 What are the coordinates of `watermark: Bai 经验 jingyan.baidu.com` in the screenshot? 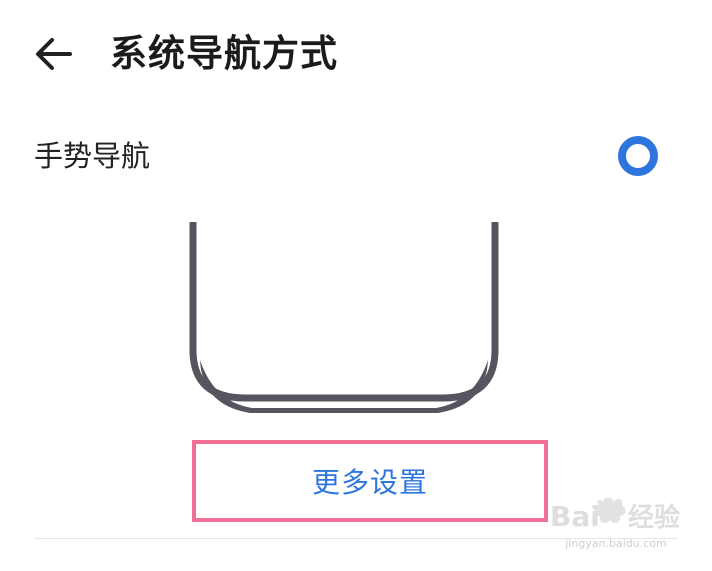 It's located at (616, 525).